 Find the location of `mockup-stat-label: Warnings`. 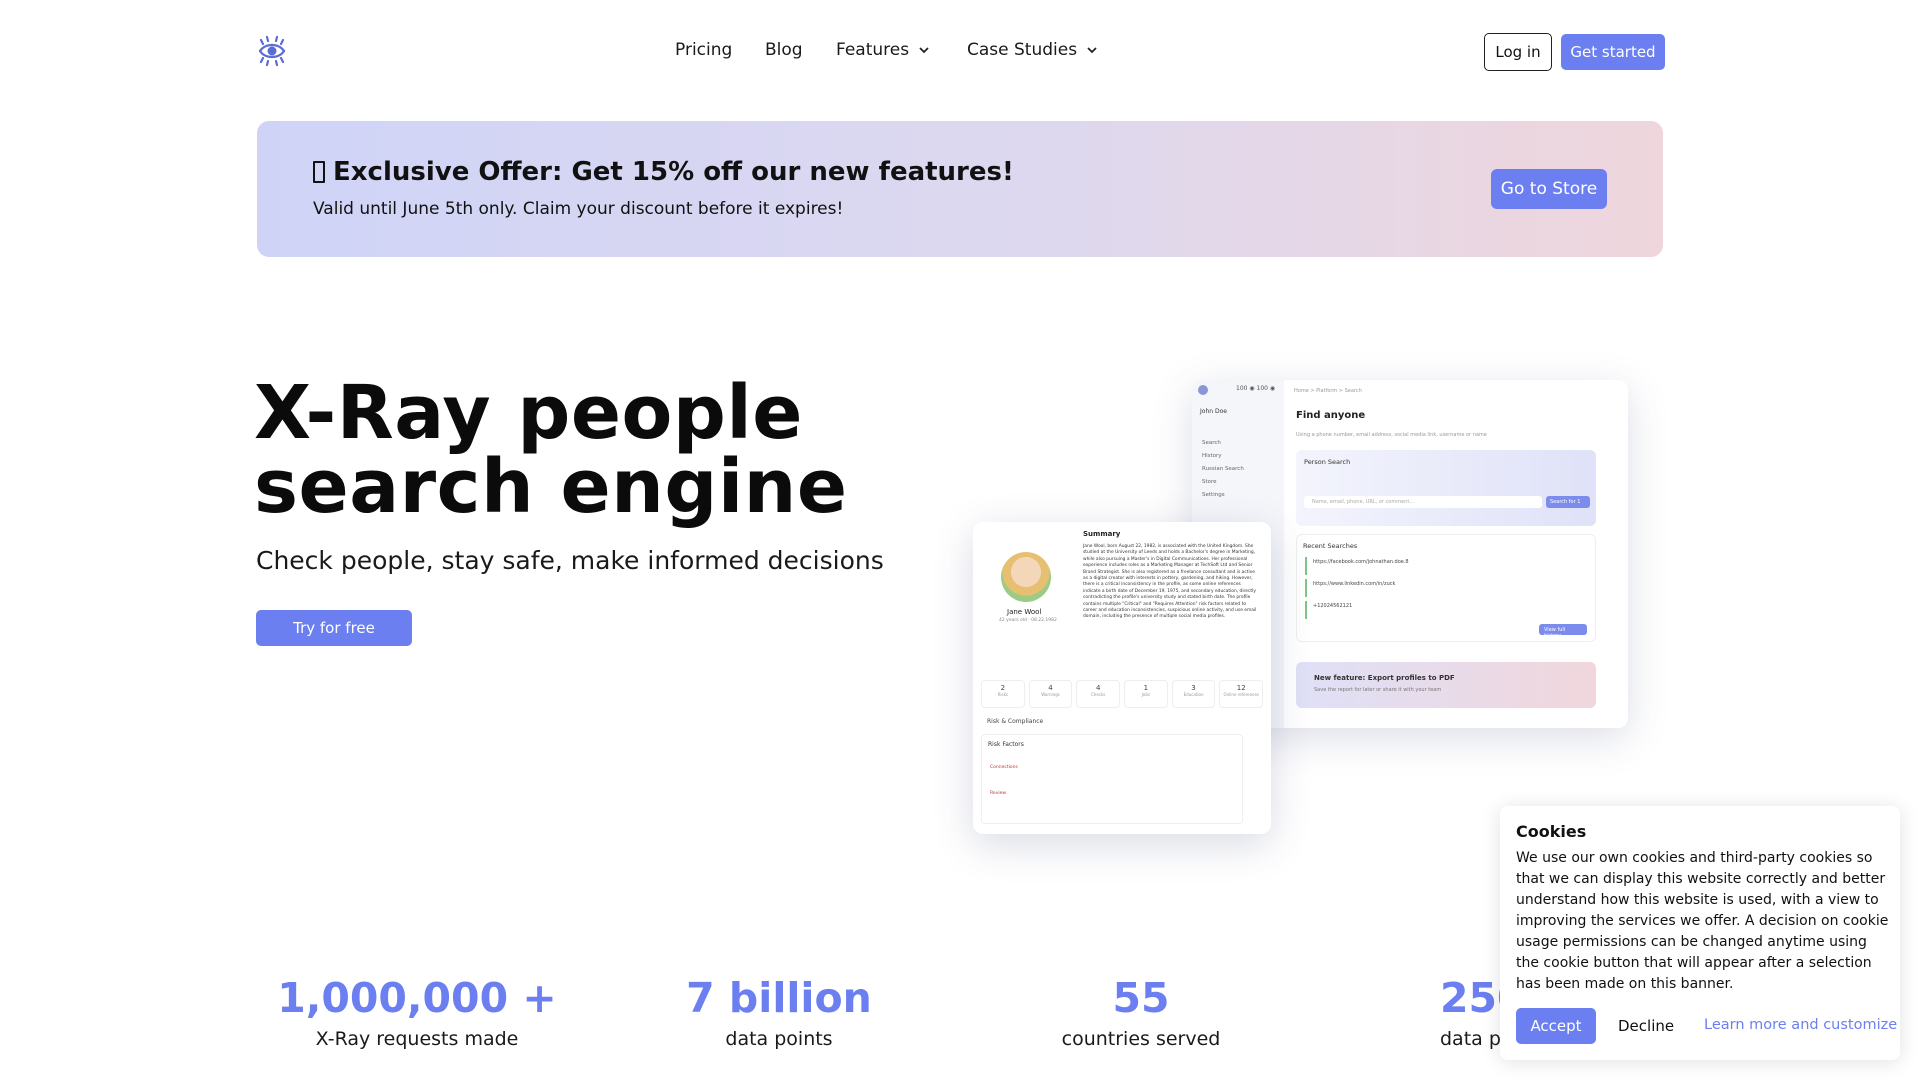

mockup-stat-label: Warnings is located at coordinates (1050, 694).